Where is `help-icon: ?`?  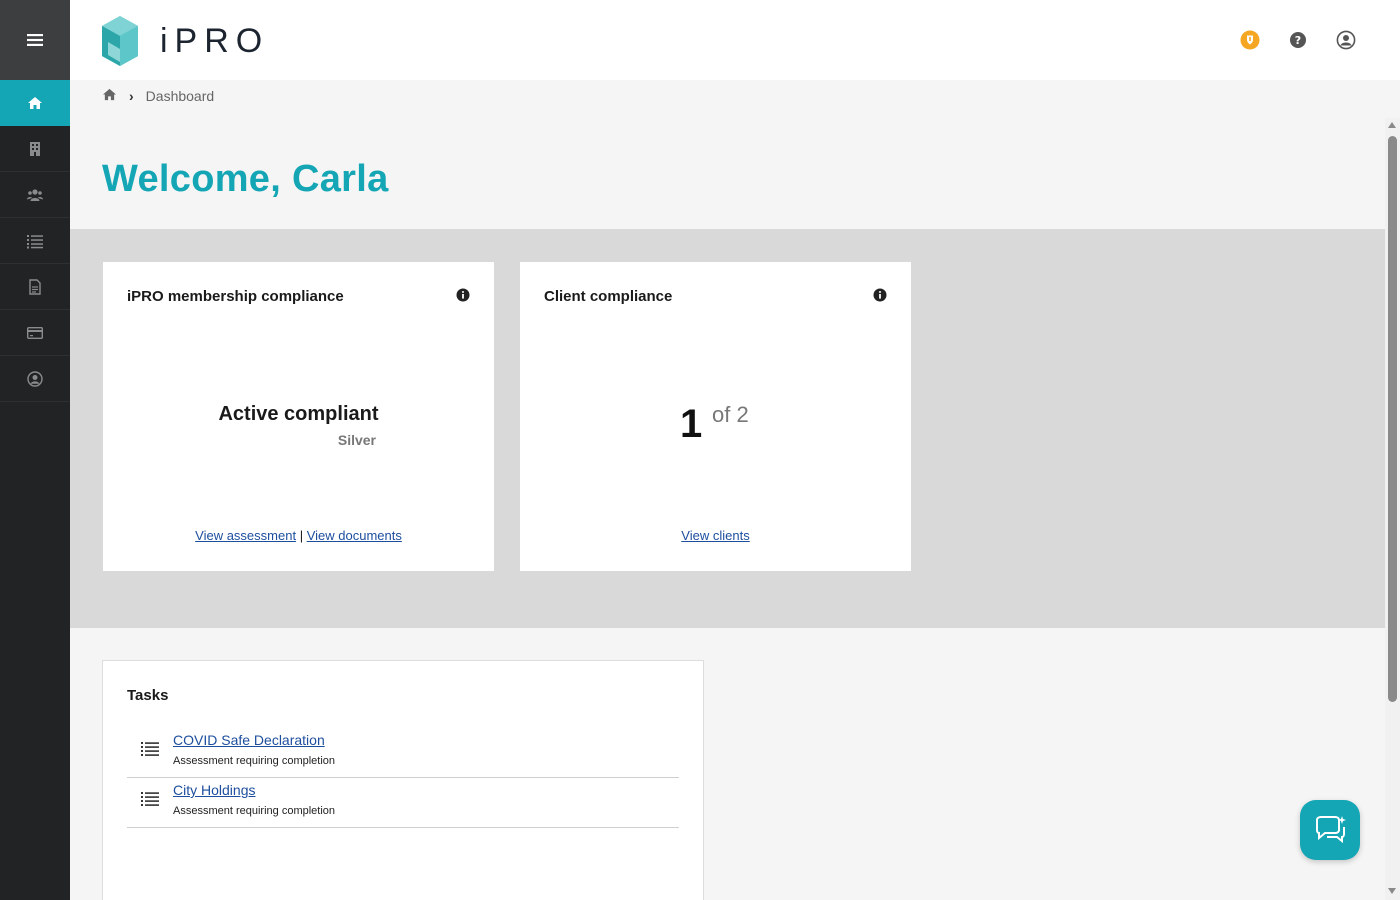
help-icon: ? is located at coordinates (1298, 40).